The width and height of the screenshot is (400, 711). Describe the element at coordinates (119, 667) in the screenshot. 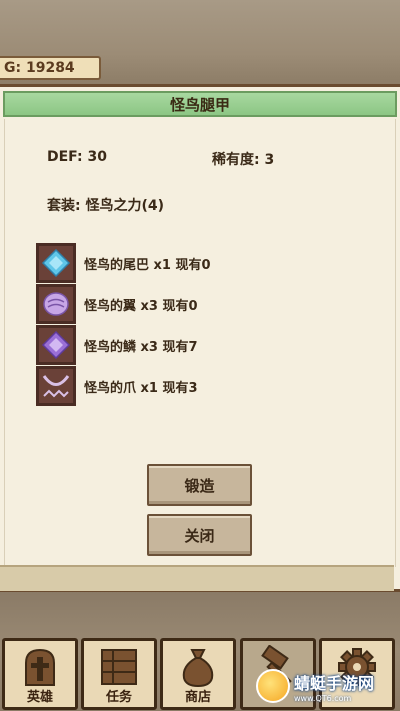

I see `quest-board-icon` at that location.